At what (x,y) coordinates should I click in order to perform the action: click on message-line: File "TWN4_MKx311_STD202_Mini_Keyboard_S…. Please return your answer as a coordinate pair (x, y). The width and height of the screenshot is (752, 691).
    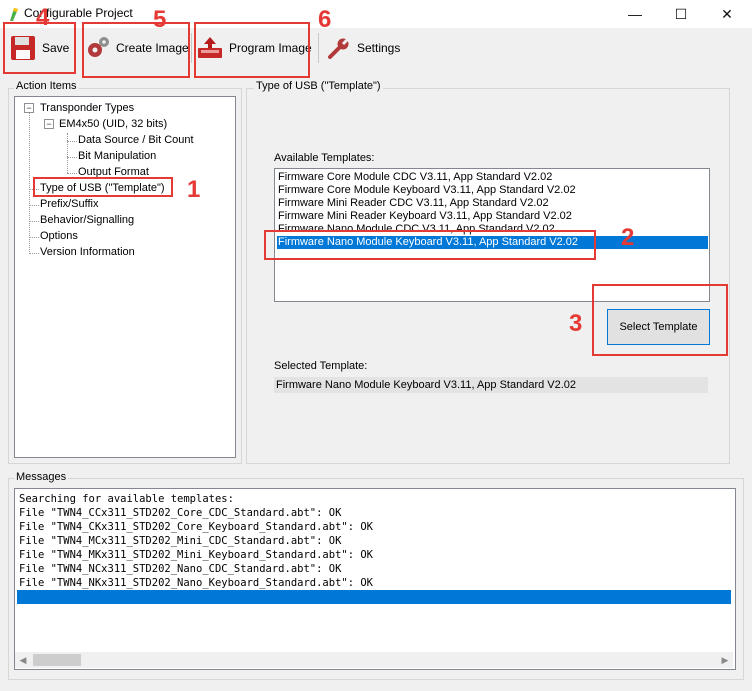
    Looking at the image, I should click on (196, 555).